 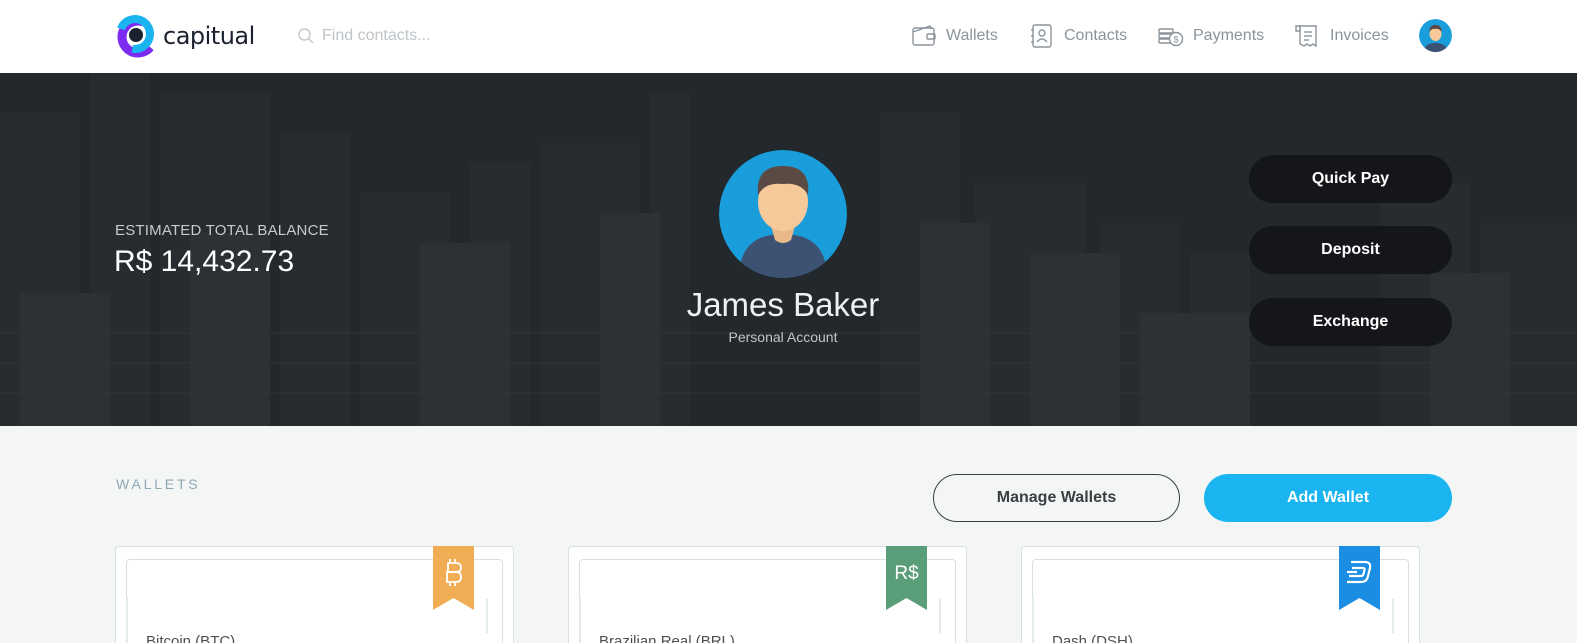 I want to click on brl-ribbon-icon: R$, so click(x=906, y=578).